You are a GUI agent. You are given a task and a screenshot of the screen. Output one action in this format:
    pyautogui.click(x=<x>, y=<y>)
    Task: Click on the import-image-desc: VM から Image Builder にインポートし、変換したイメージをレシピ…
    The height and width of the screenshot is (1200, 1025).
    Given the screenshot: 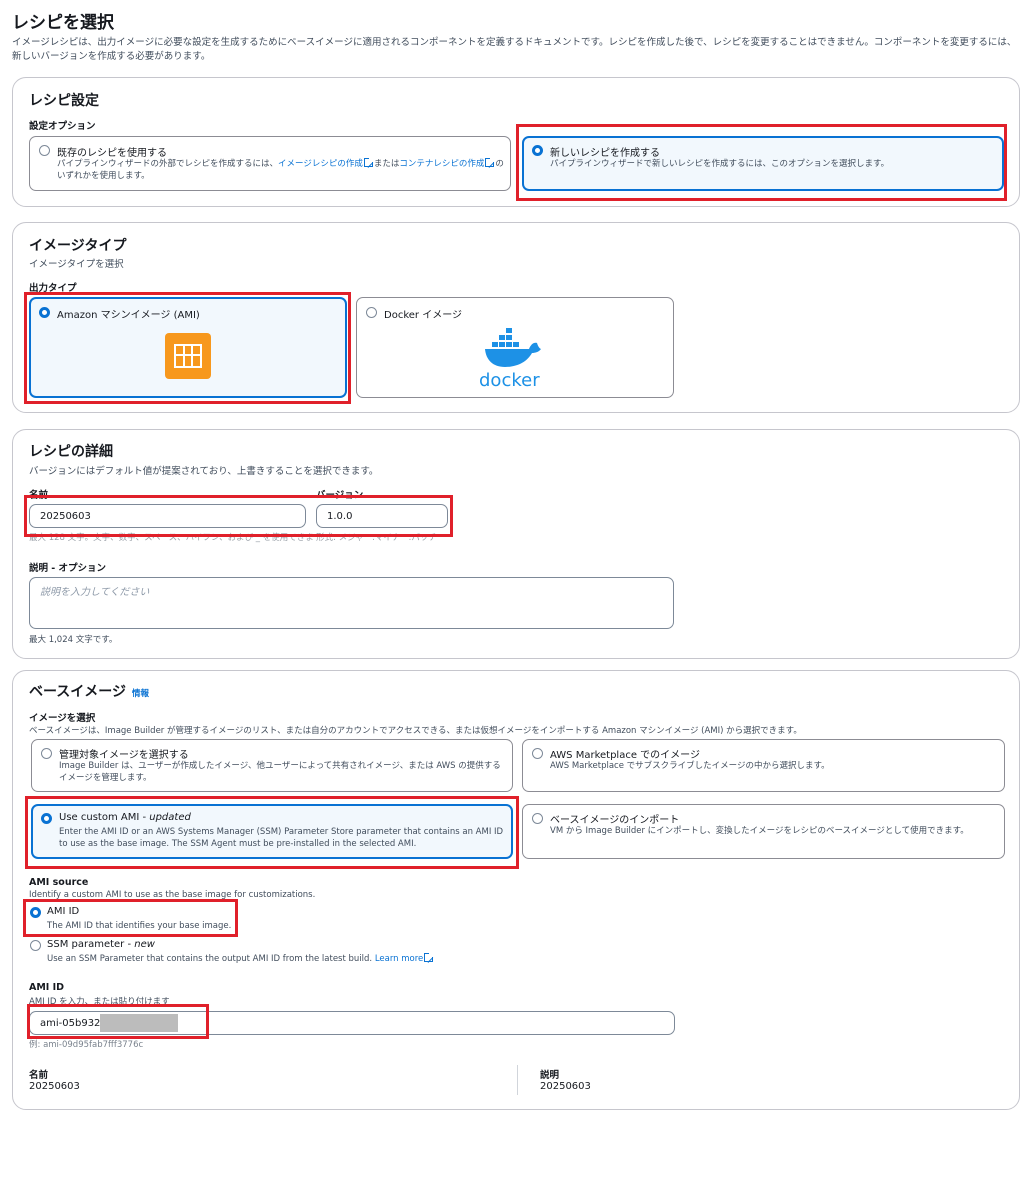 What is the action you would take?
    pyautogui.click(x=759, y=831)
    